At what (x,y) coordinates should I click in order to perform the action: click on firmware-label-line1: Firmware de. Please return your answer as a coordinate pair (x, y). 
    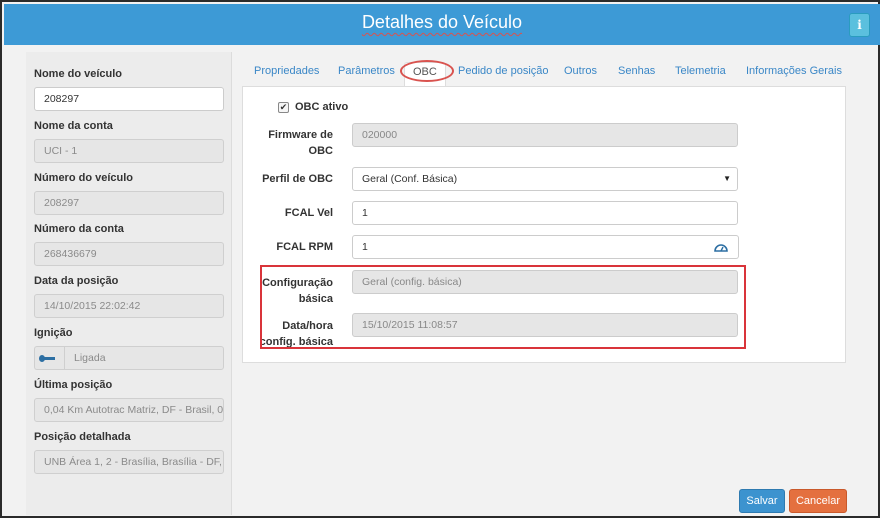
    Looking at the image, I should click on (300, 135).